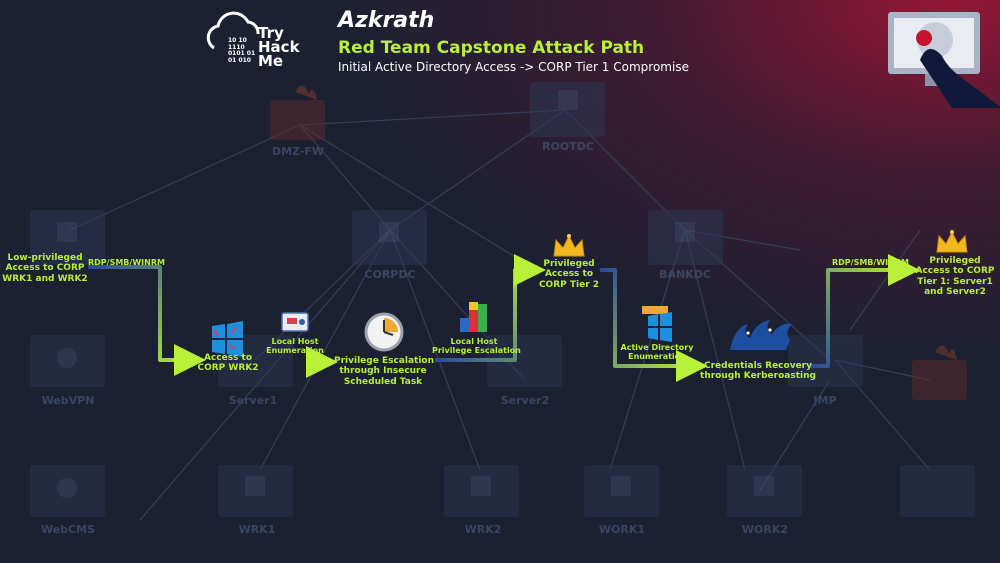  What do you see at coordinates (384, 332) in the screenshot?
I see `clock-icon` at bounding box center [384, 332].